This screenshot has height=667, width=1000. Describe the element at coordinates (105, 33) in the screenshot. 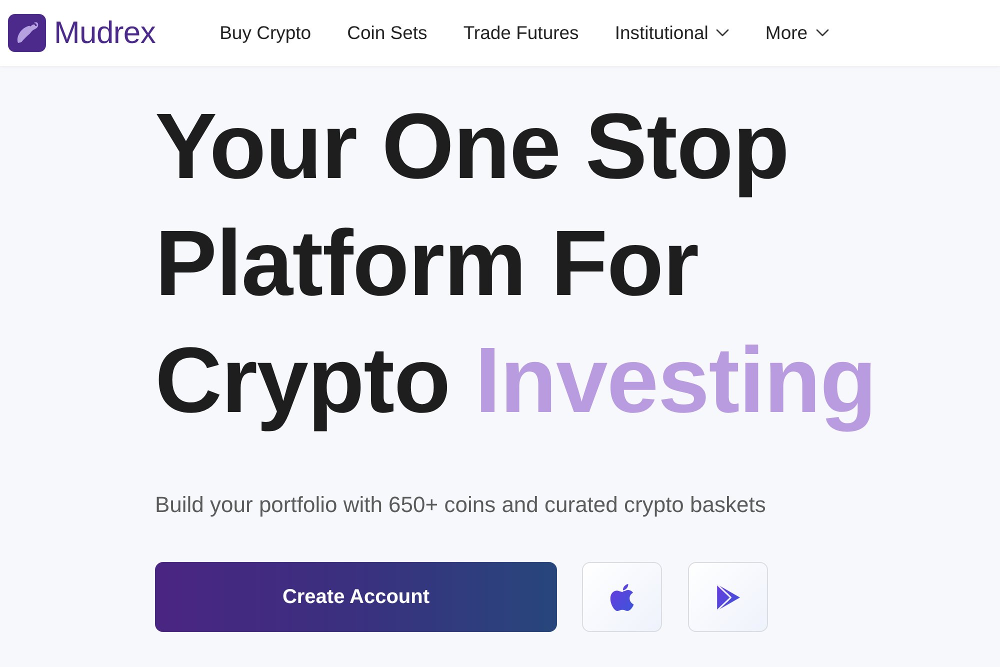

I see `logo-wordmark: Mudrex` at that location.